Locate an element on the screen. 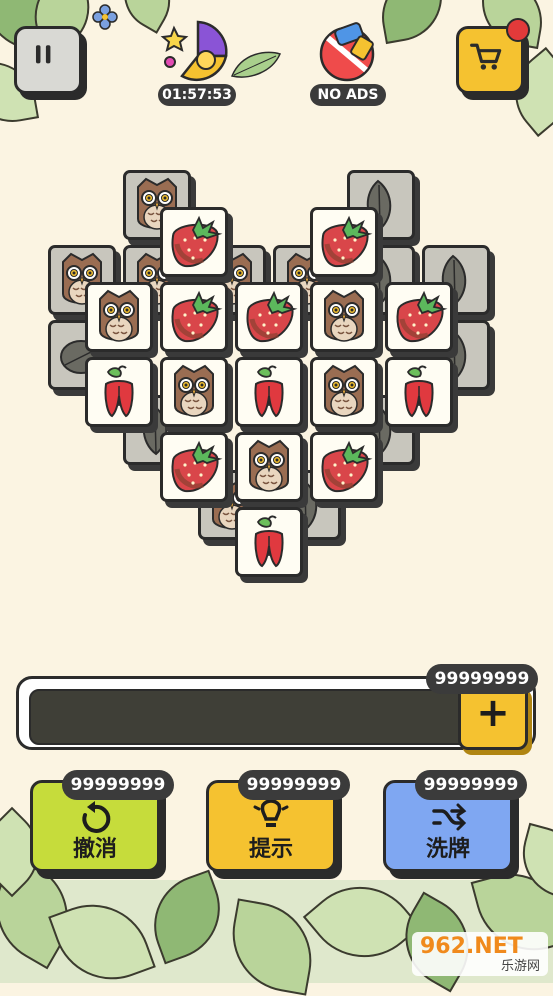 The width and height of the screenshot is (553, 996). hint-count: 99999999 is located at coordinates (294, 785).